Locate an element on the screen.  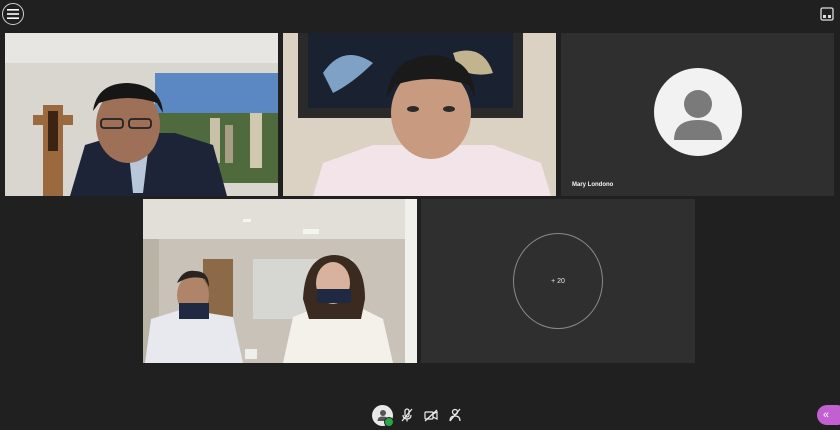
layout-icon is located at coordinates (827, 14).